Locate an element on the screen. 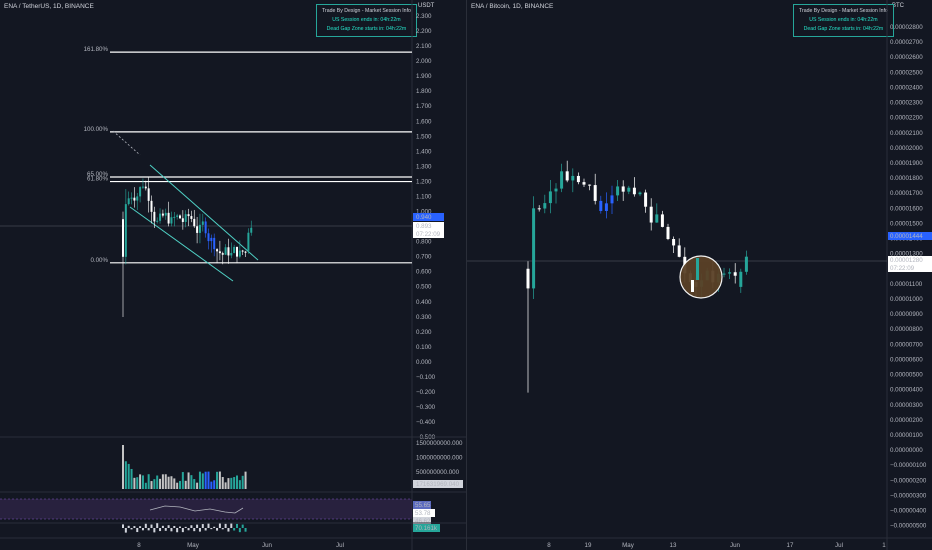 This screenshot has width=932, height=550. right-y-tick-label: 0.00001800 is located at coordinates (906, 178).